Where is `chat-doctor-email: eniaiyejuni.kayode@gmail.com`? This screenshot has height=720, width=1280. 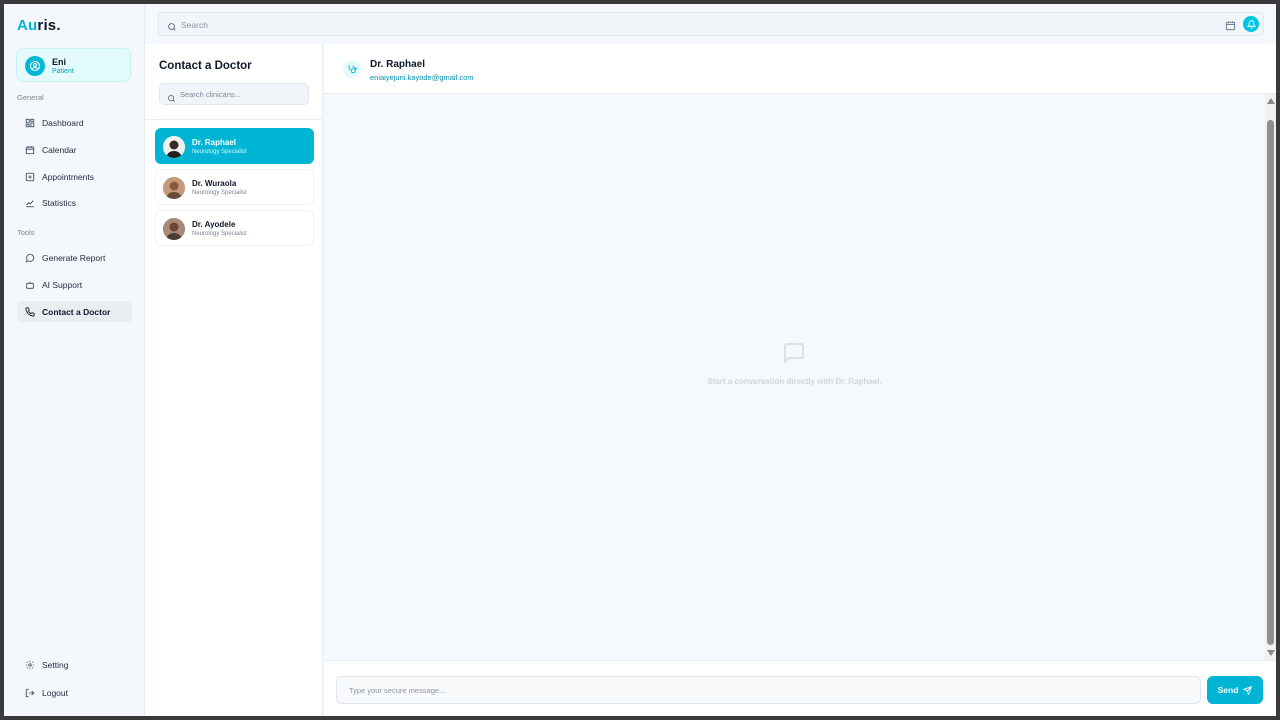
chat-doctor-email: eniaiyejuni.kayode@gmail.com is located at coordinates (422, 77).